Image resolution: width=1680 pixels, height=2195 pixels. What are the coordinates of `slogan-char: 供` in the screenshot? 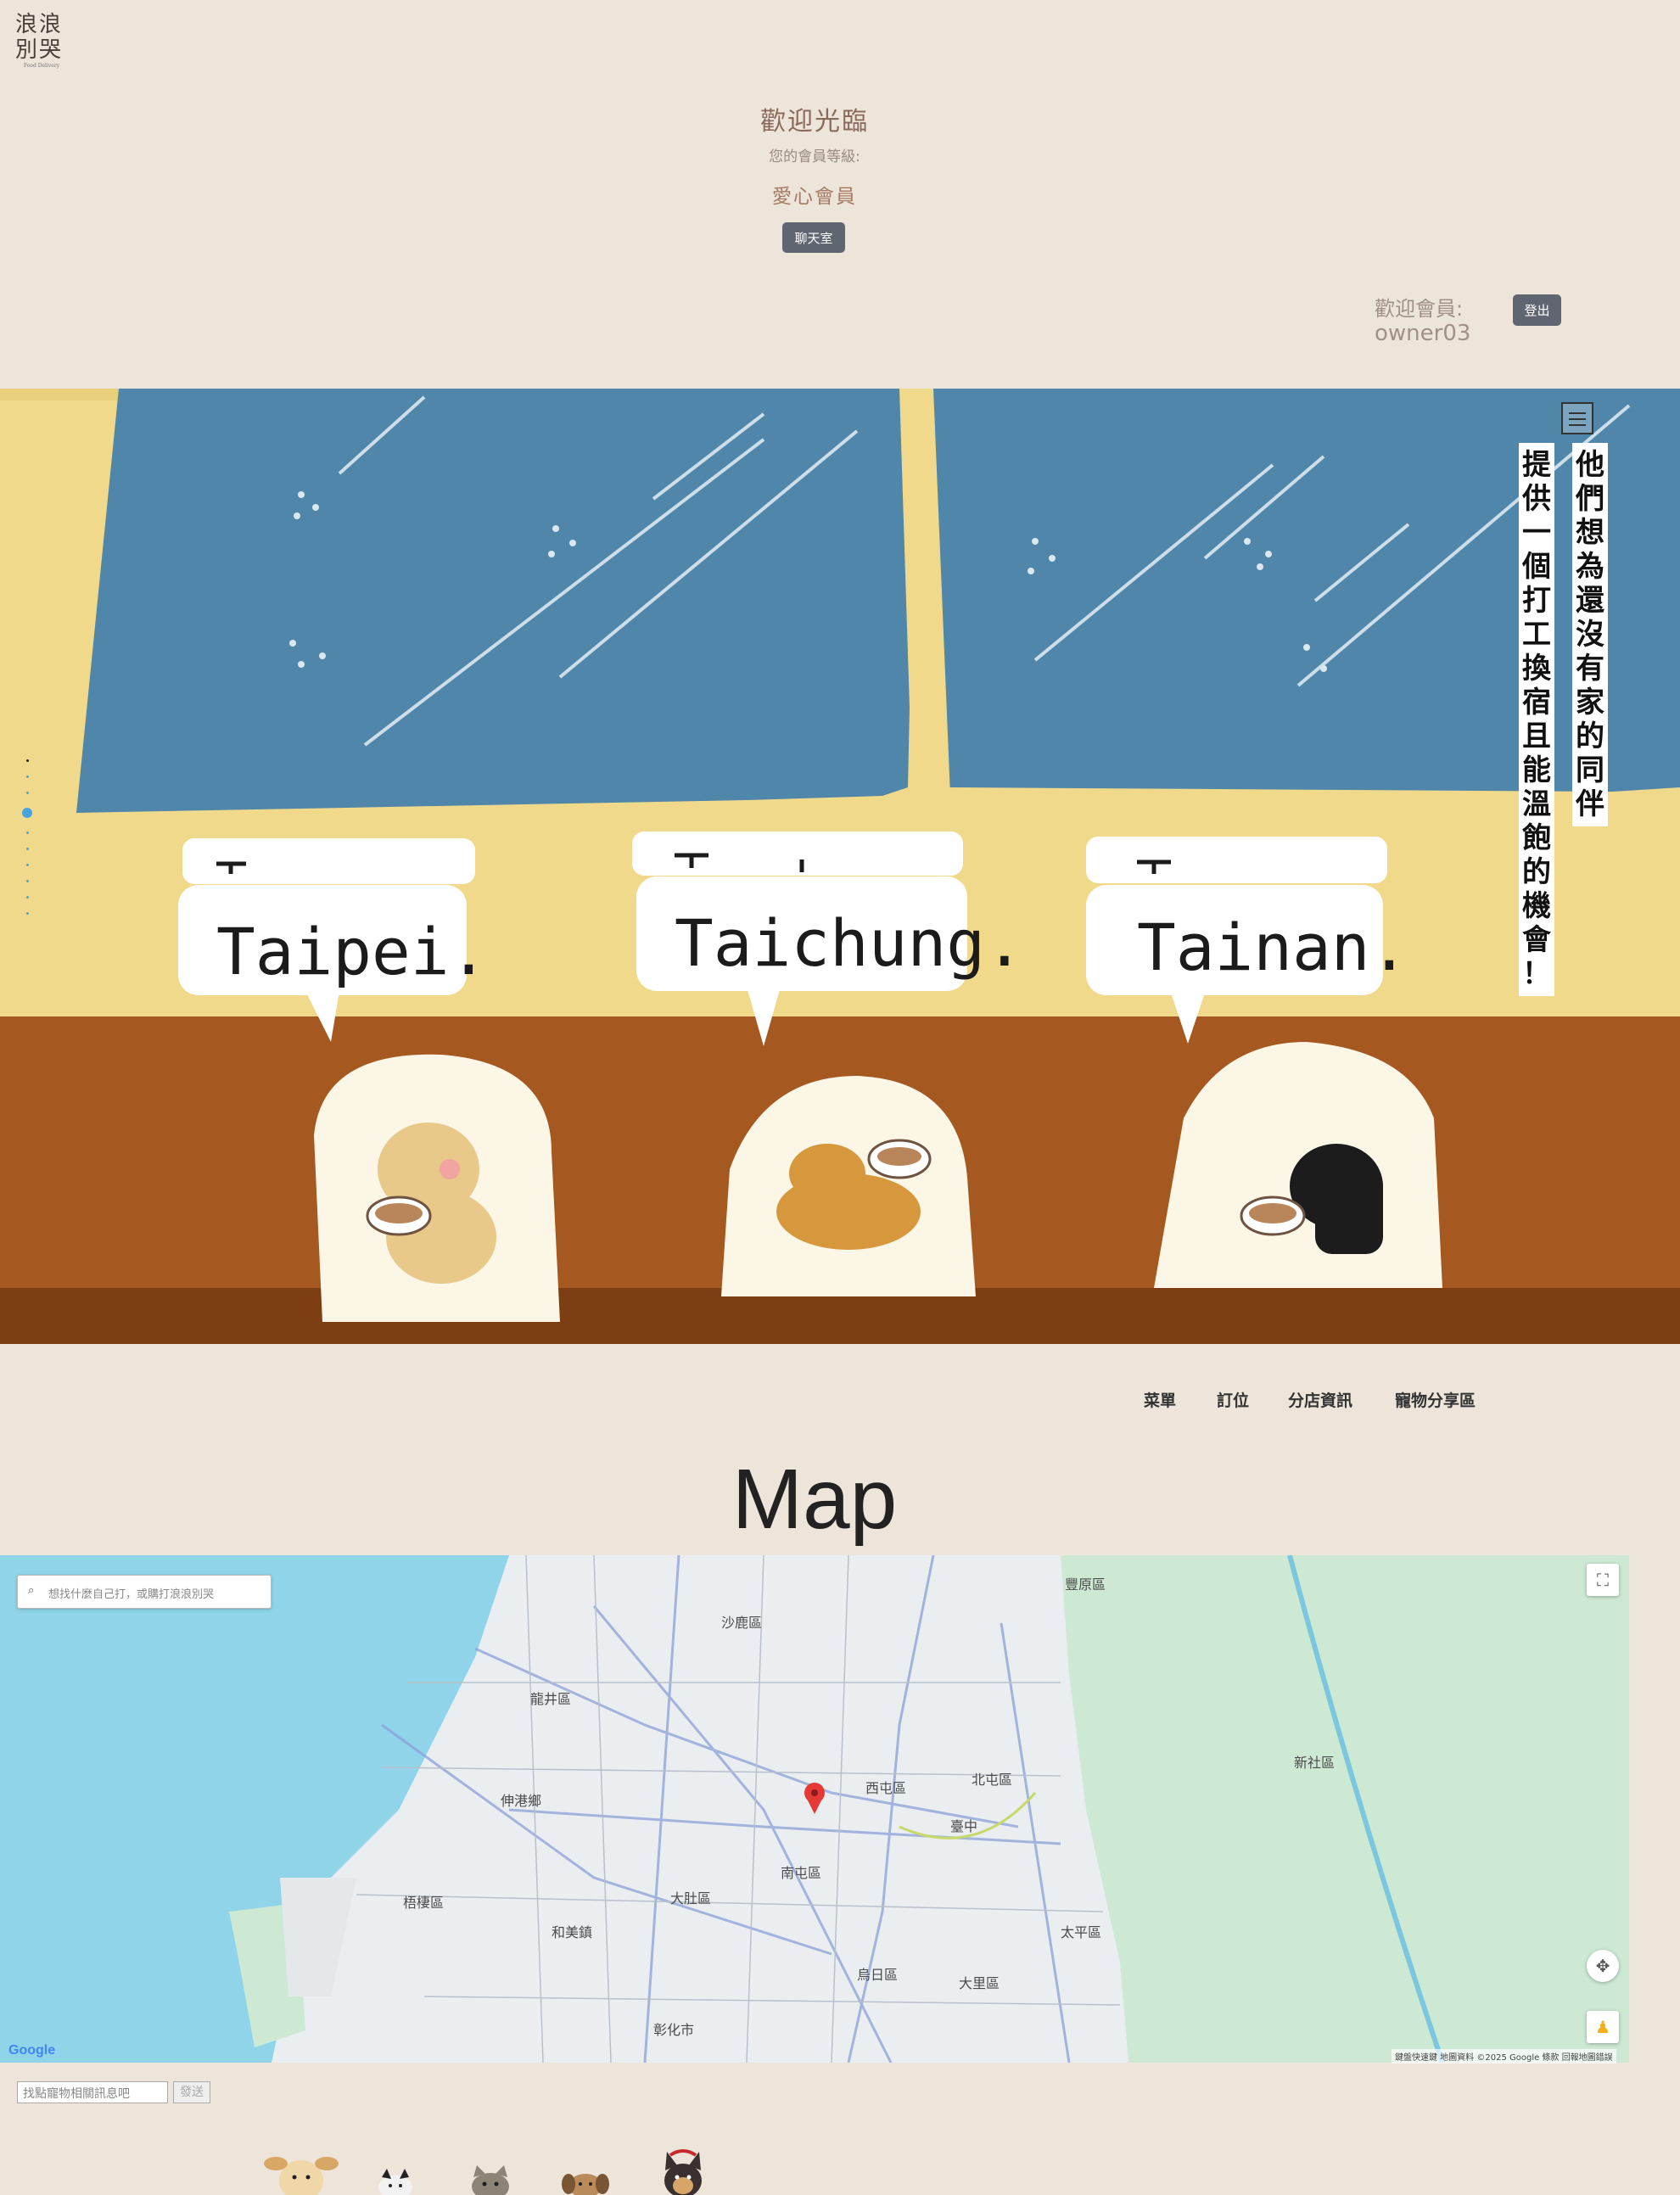 It's located at (1536, 499).